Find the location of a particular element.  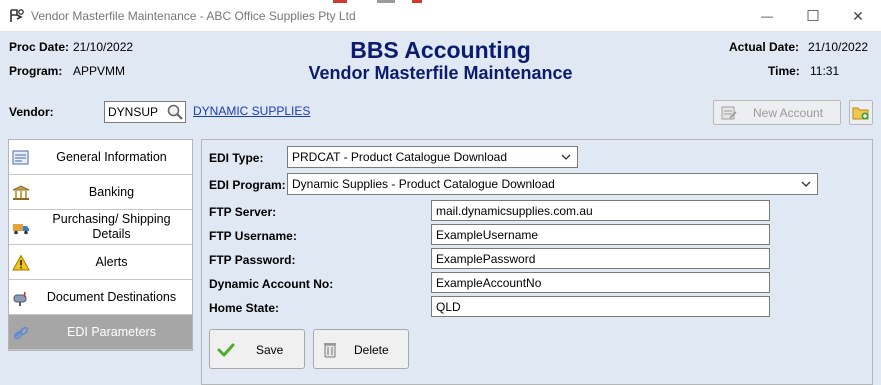

app-icon is located at coordinates (17, 15).